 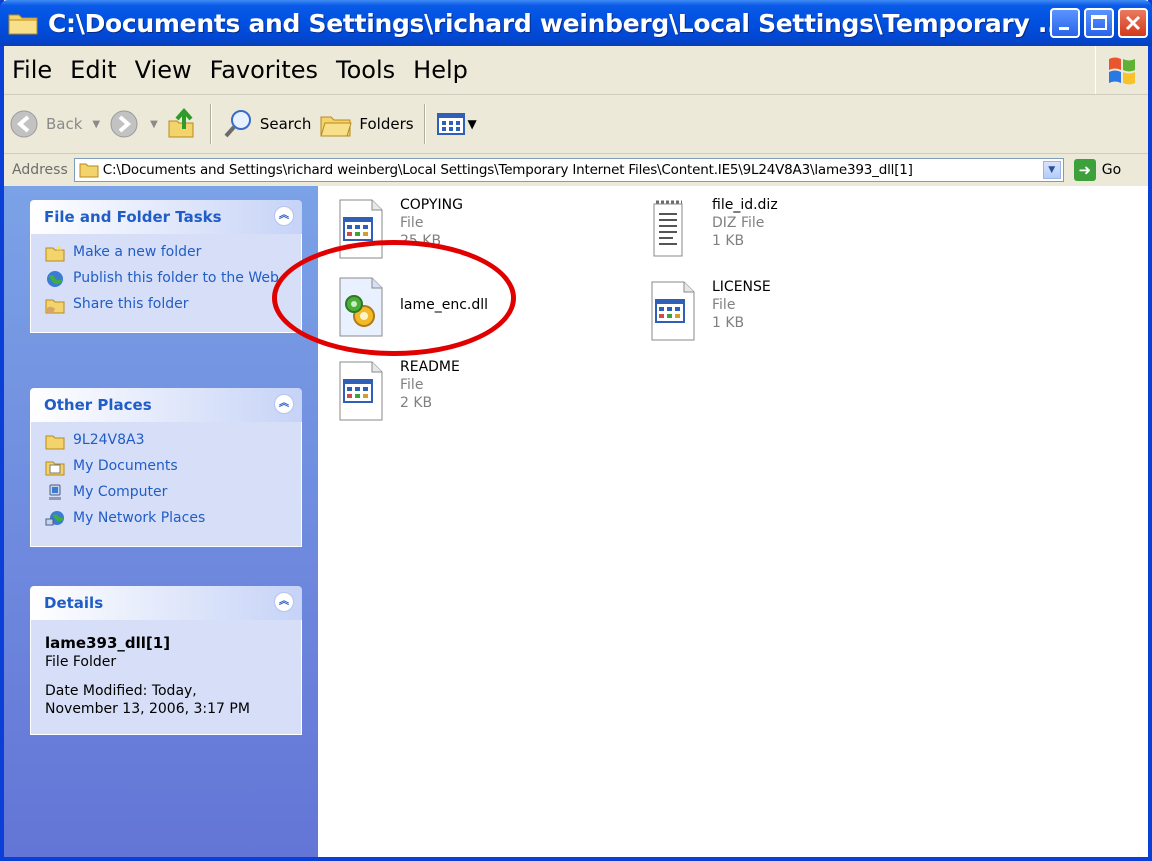 I want to click on menu-help: Help, so click(x=440, y=70).